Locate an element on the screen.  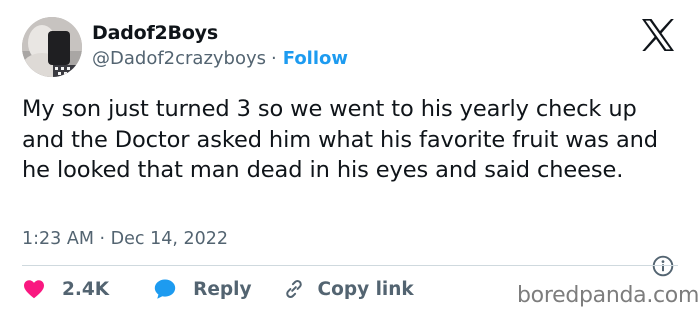
like-button: 2.4K is located at coordinates (65, 289).